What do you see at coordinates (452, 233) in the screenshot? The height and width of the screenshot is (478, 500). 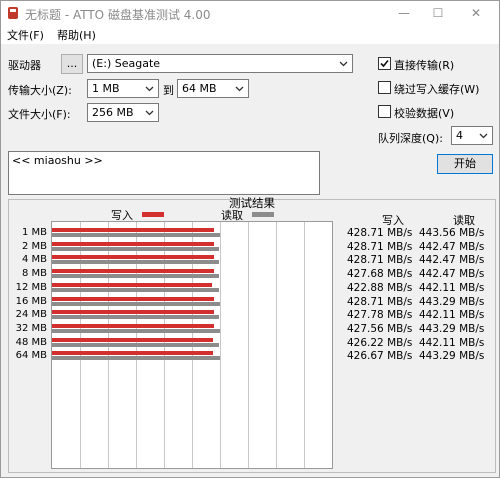 I see `read-value-label: 443.56 MB/s` at bounding box center [452, 233].